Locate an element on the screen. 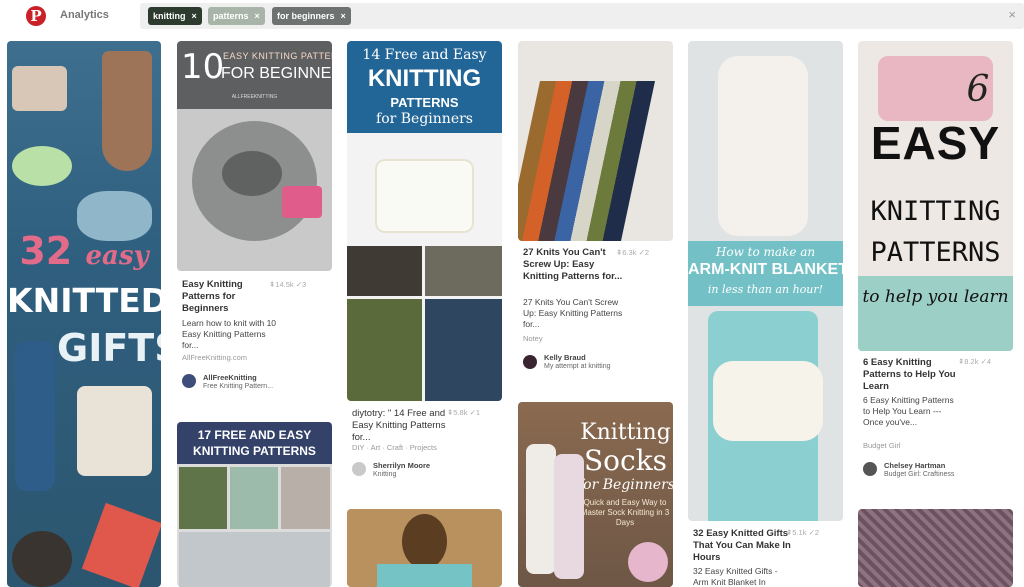 This screenshot has height=587, width=1024. image-text: GIFTS is located at coordinates (109, 348).